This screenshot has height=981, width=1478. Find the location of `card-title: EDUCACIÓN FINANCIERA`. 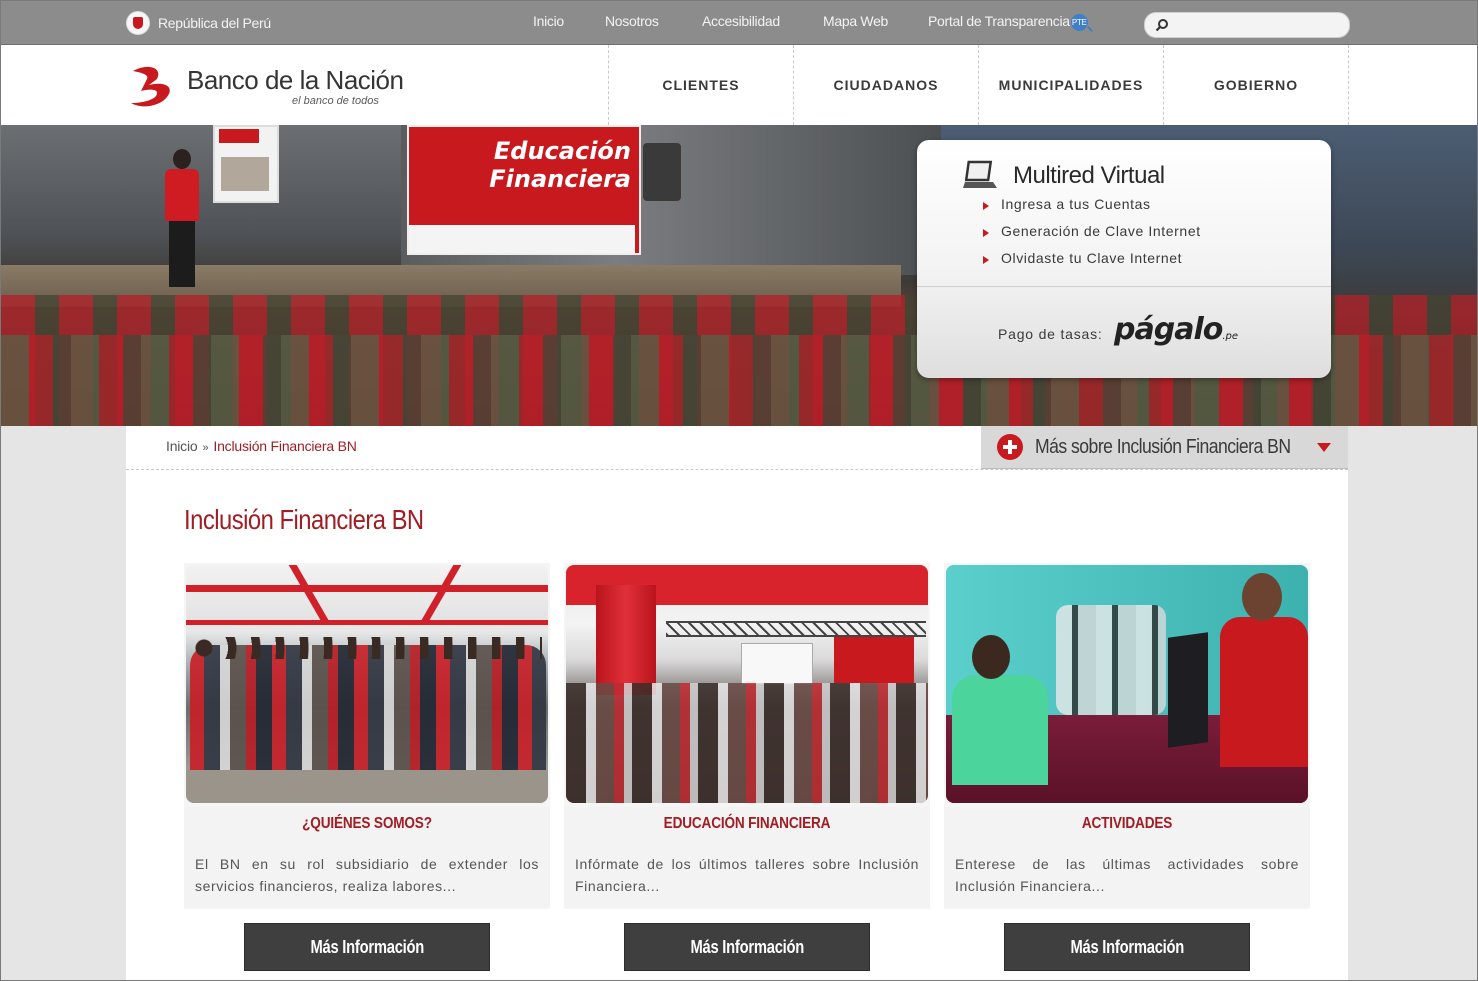

card-title: EDUCACIÓN FINANCIERA is located at coordinates (746, 824).